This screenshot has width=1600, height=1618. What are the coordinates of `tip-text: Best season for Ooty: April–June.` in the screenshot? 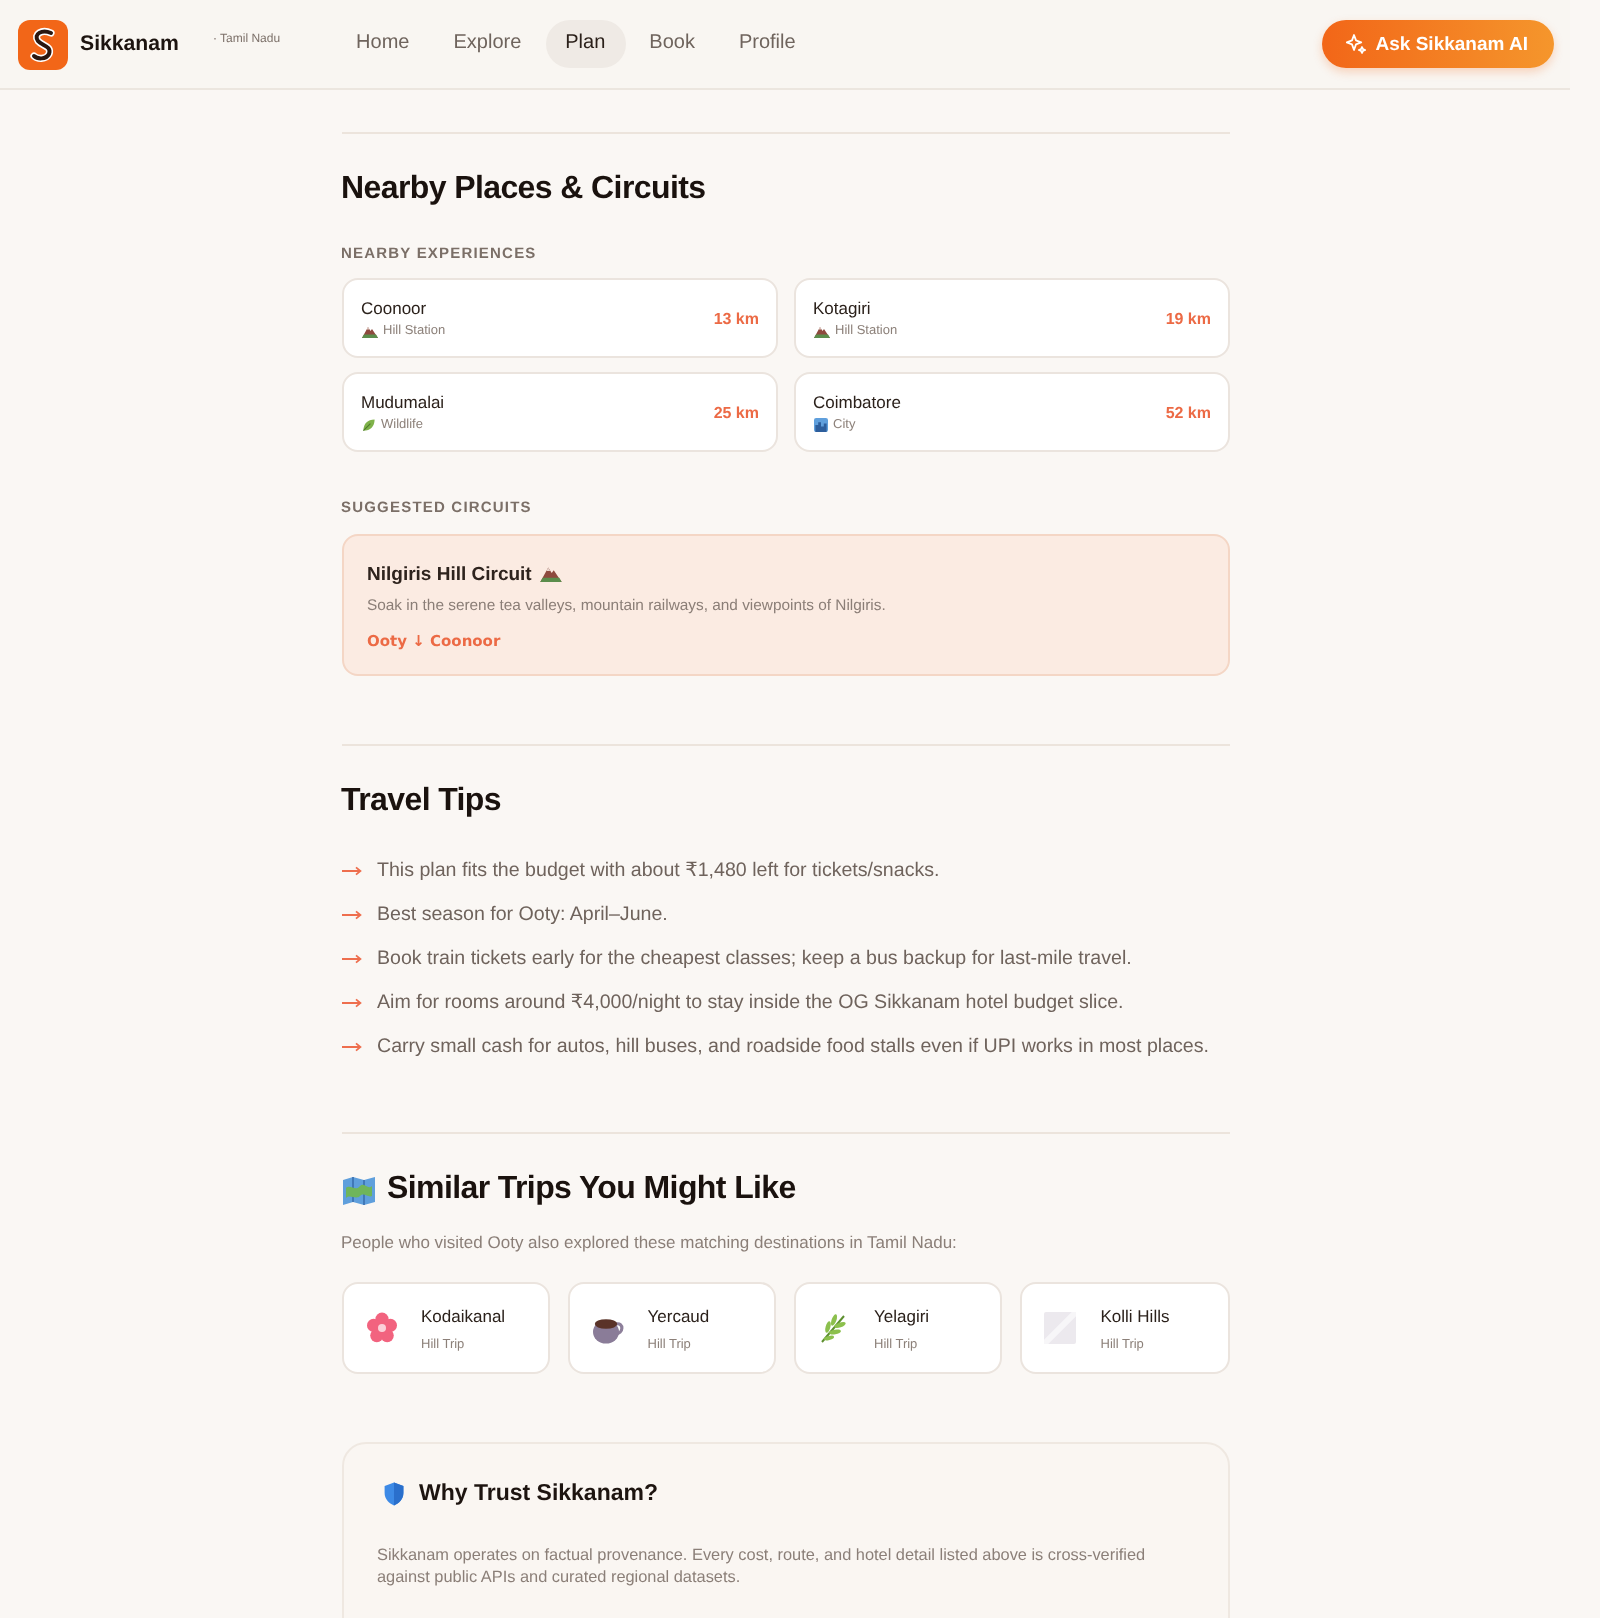 It's located at (522, 914).